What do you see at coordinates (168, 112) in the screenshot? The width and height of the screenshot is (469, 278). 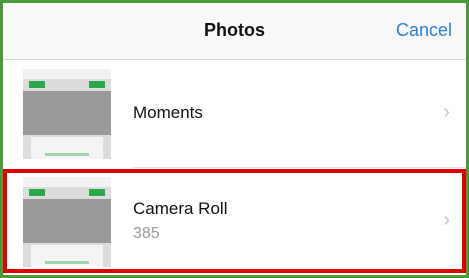 I see `album-label: Moments` at bounding box center [168, 112].